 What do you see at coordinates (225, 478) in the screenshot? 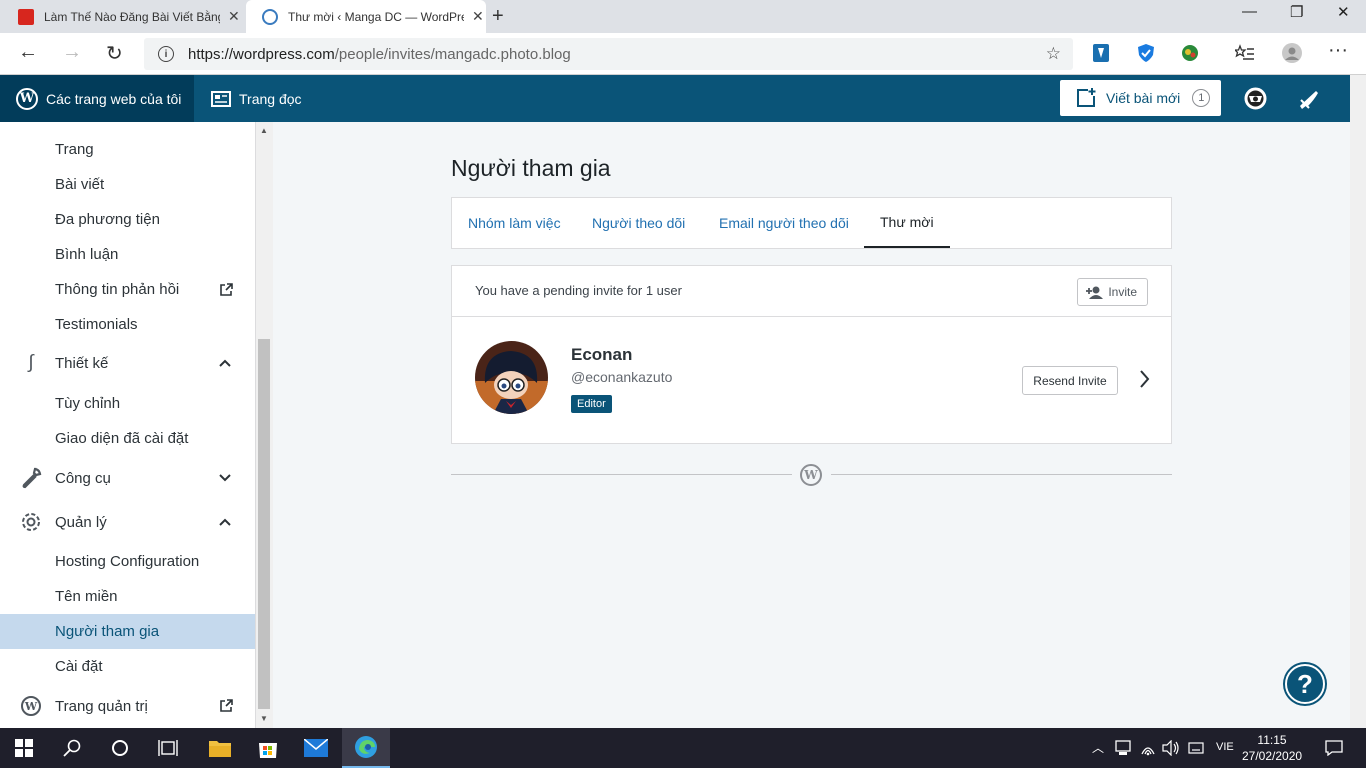
I see `chevron-down-icon` at bounding box center [225, 478].